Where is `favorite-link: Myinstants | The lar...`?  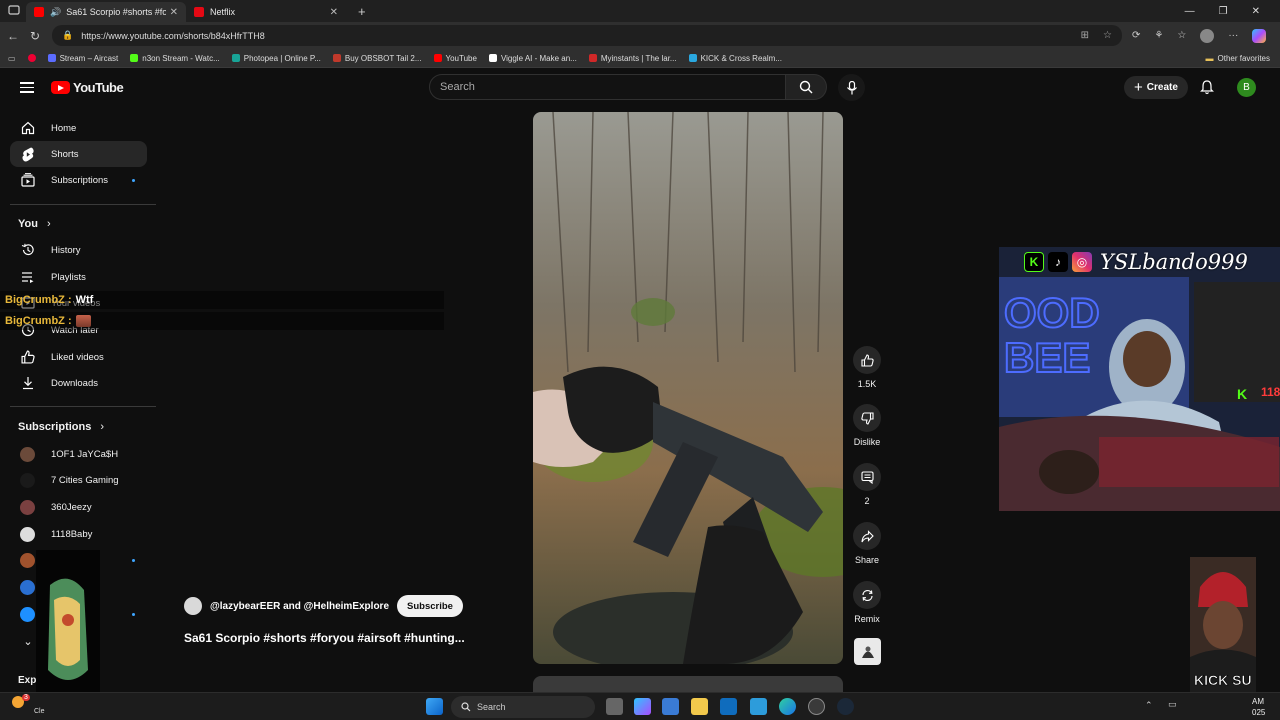
favorite-link: Myinstants | The lar... is located at coordinates (632, 58).